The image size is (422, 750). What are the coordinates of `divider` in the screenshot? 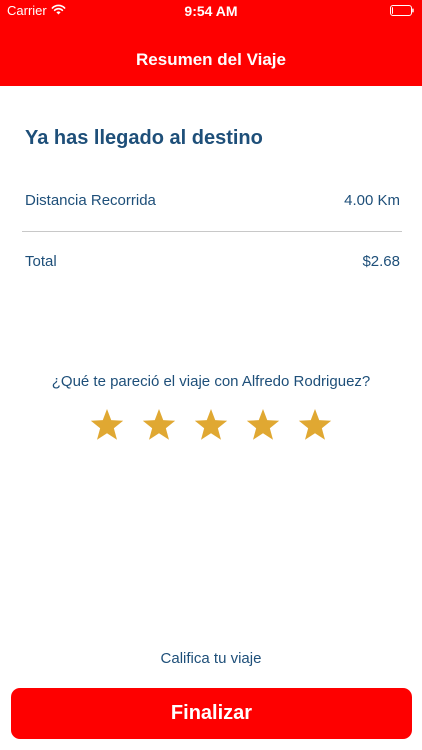 It's located at (212, 231).